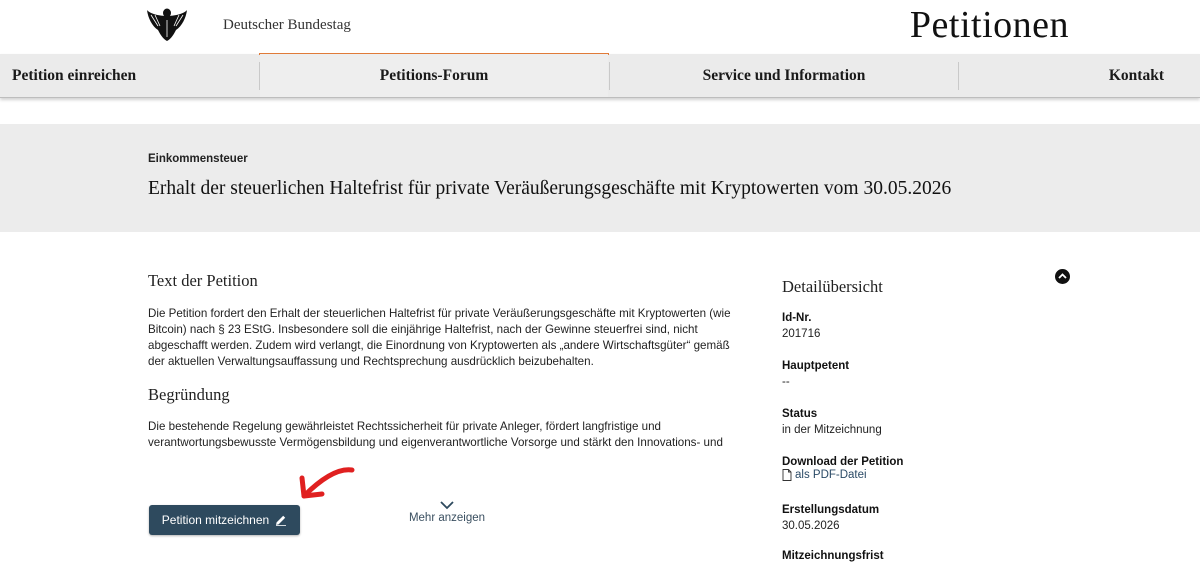 This screenshot has height=562, width=1200. What do you see at coordinates (167, 24) in the screenshot?
I see `bundestag-eagle-logo` at bounding box center [167, 24].